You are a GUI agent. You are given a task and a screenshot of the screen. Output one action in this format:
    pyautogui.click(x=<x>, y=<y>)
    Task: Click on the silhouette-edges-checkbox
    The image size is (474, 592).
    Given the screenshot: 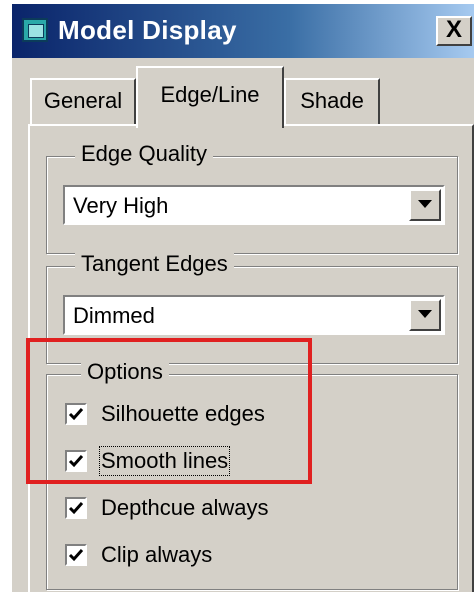 What is the action you would take?
    pyautogui.click(x=76, y=414)
    